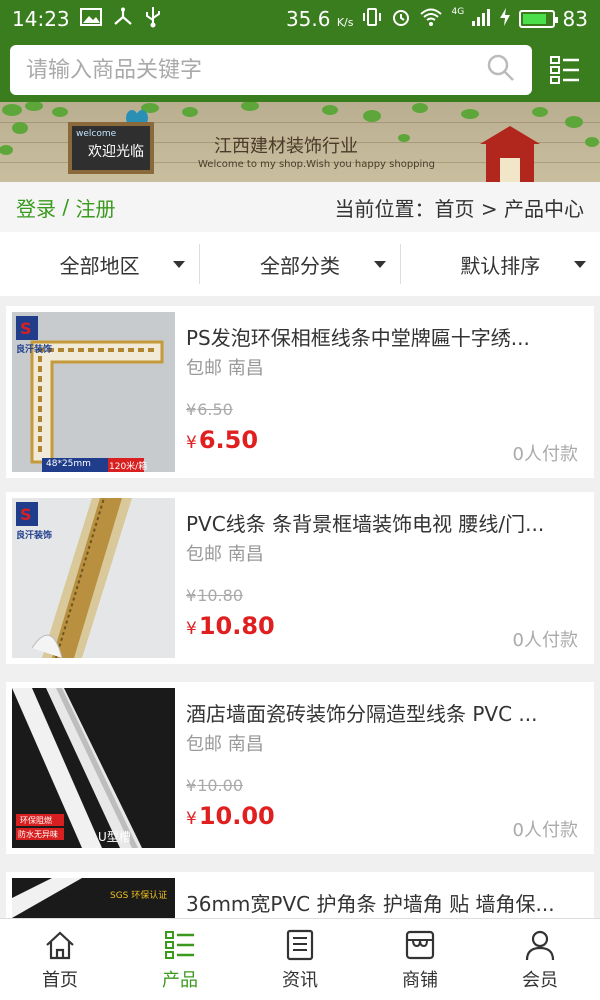  What do you see at coordinates (420, 944) in the screenshot?
I see `store-icon` at bounding box center [420, 944].